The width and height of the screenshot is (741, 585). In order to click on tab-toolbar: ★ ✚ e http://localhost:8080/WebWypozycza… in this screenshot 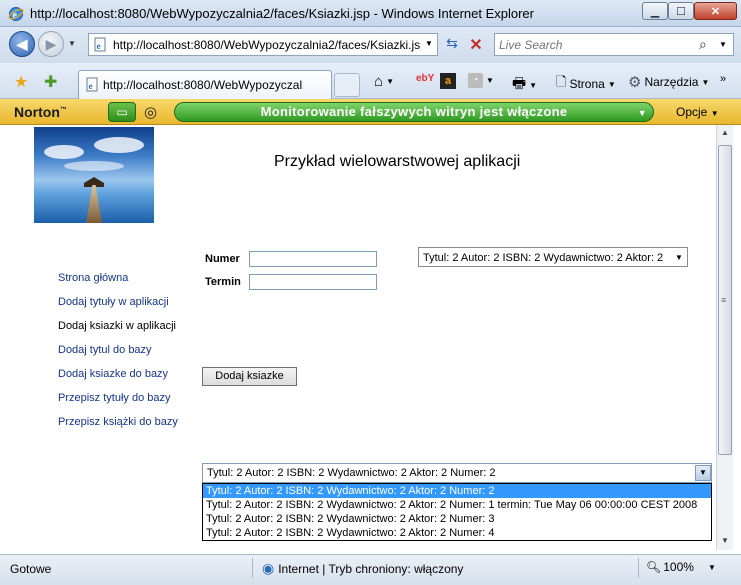, I will do `click(370, 81)`.